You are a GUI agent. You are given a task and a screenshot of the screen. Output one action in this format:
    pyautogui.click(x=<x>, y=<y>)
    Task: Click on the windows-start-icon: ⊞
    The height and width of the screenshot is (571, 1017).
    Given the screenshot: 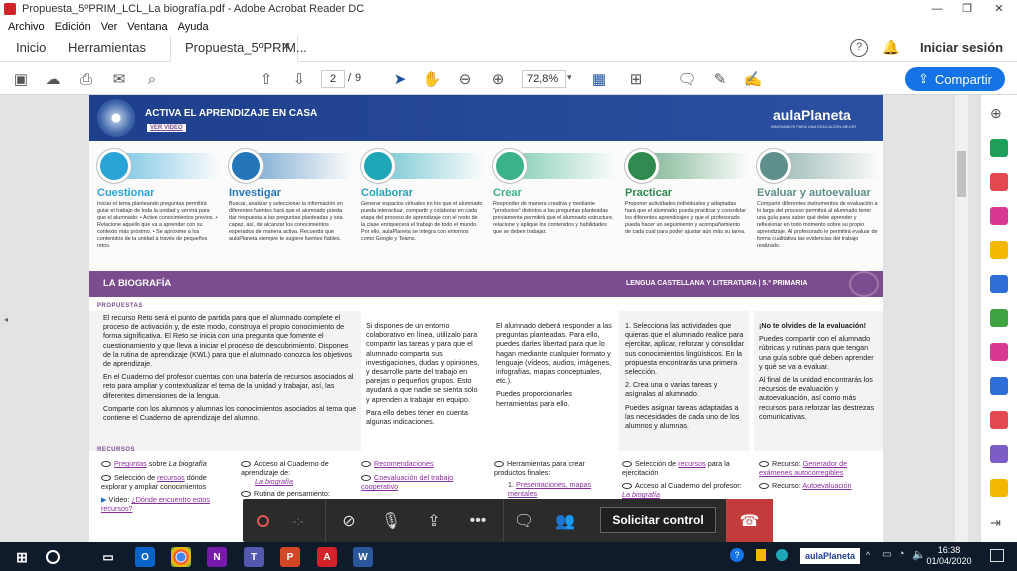 What is the action you would take?
    pyautogui.click(x=22, y=557)
    